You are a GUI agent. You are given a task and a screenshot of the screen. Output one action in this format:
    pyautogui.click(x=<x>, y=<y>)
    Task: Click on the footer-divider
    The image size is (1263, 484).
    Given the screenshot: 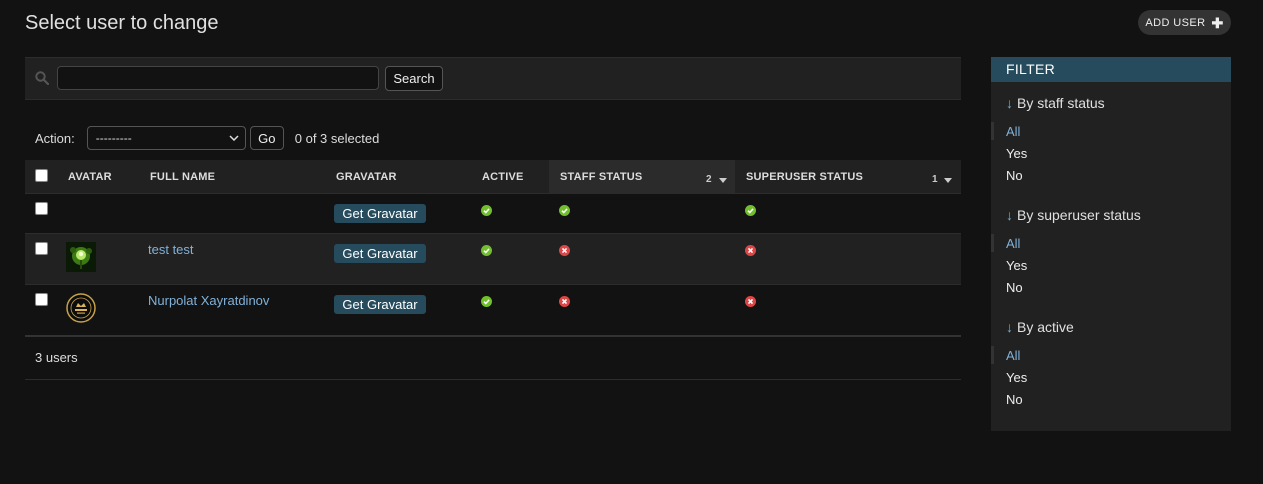 What is the action you would take?
    pyautogui.click(x=493, y=379)
    